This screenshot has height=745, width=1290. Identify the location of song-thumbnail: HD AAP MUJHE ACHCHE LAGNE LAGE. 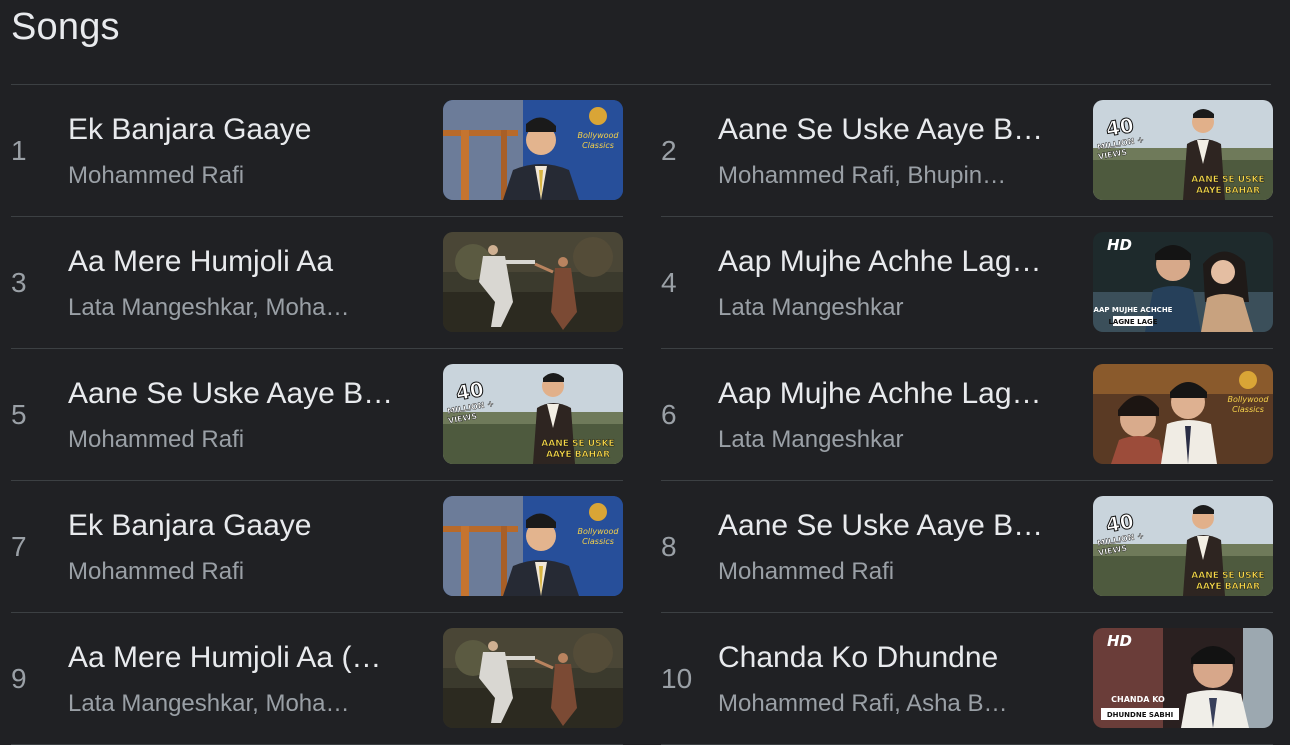
(1183, 282).